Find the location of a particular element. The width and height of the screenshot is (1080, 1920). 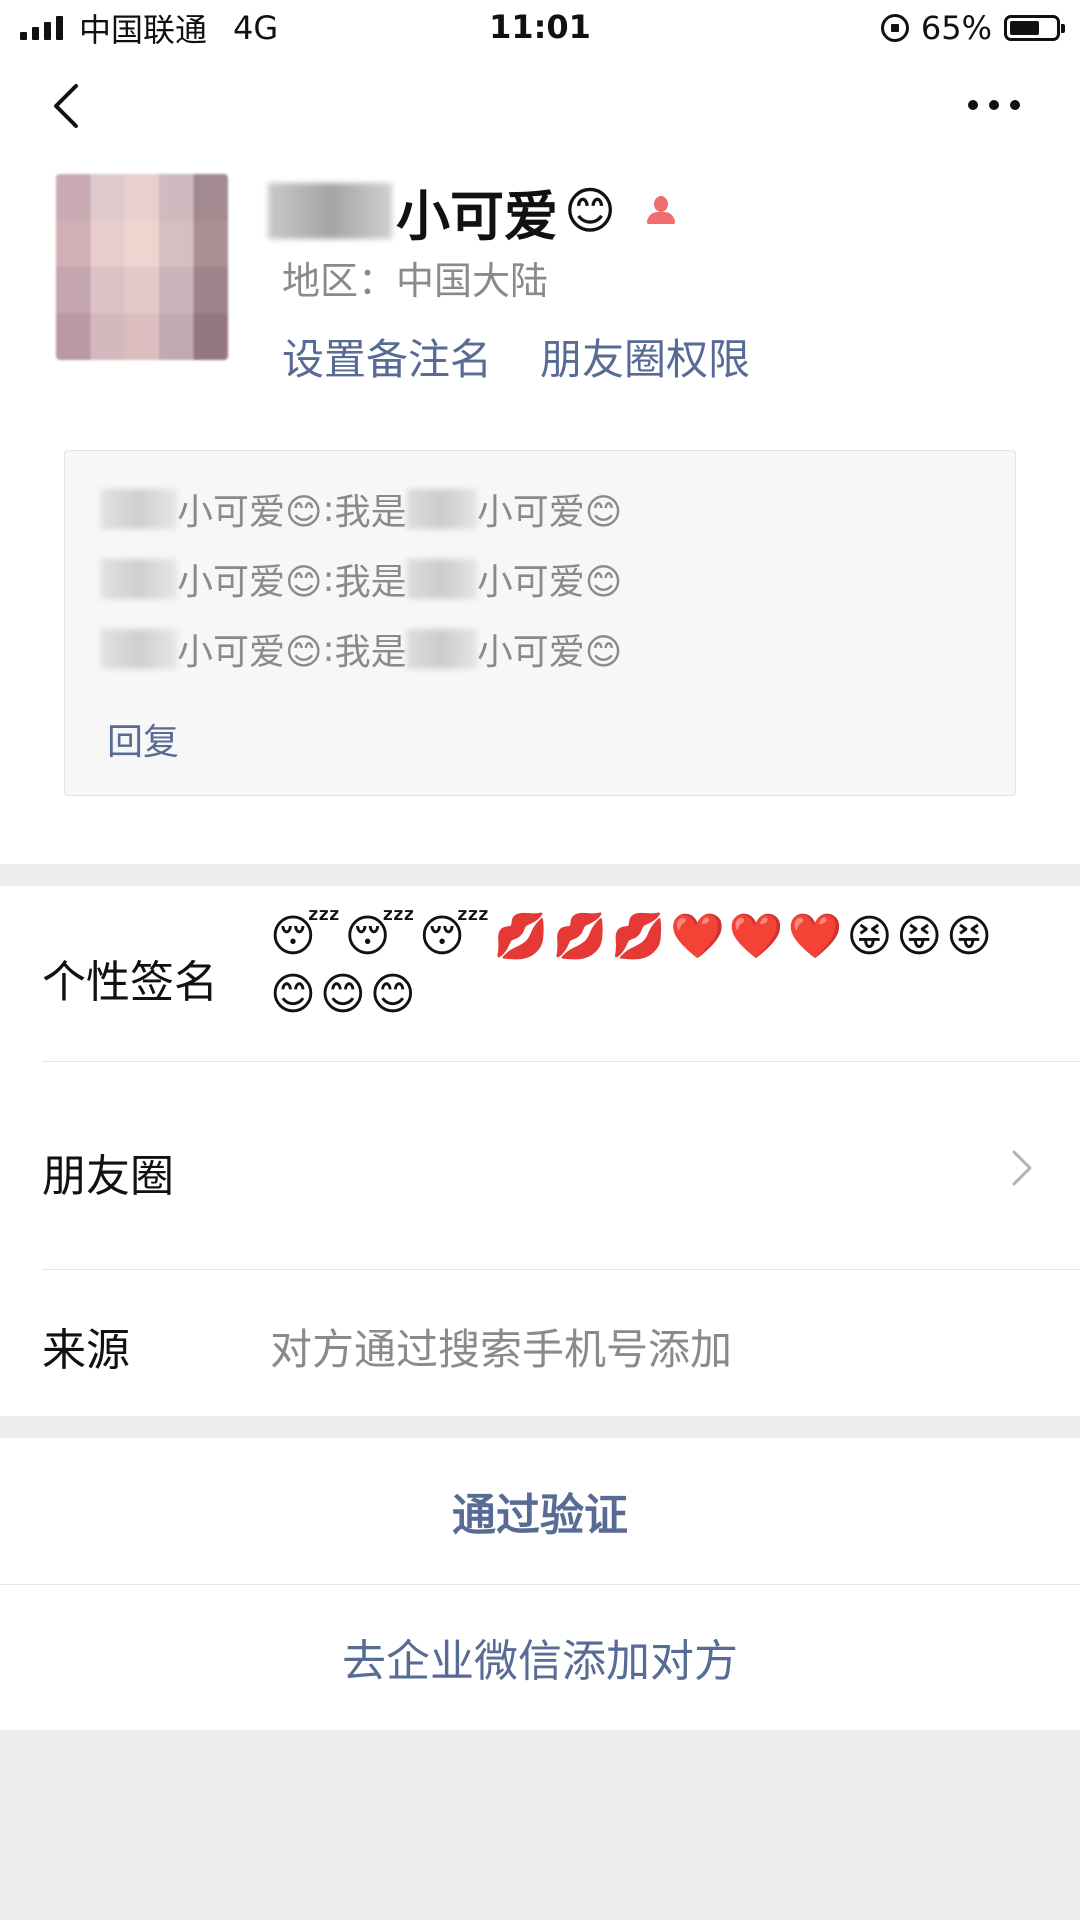

chevron-right-icon is located at coordinates (1022, 1168).